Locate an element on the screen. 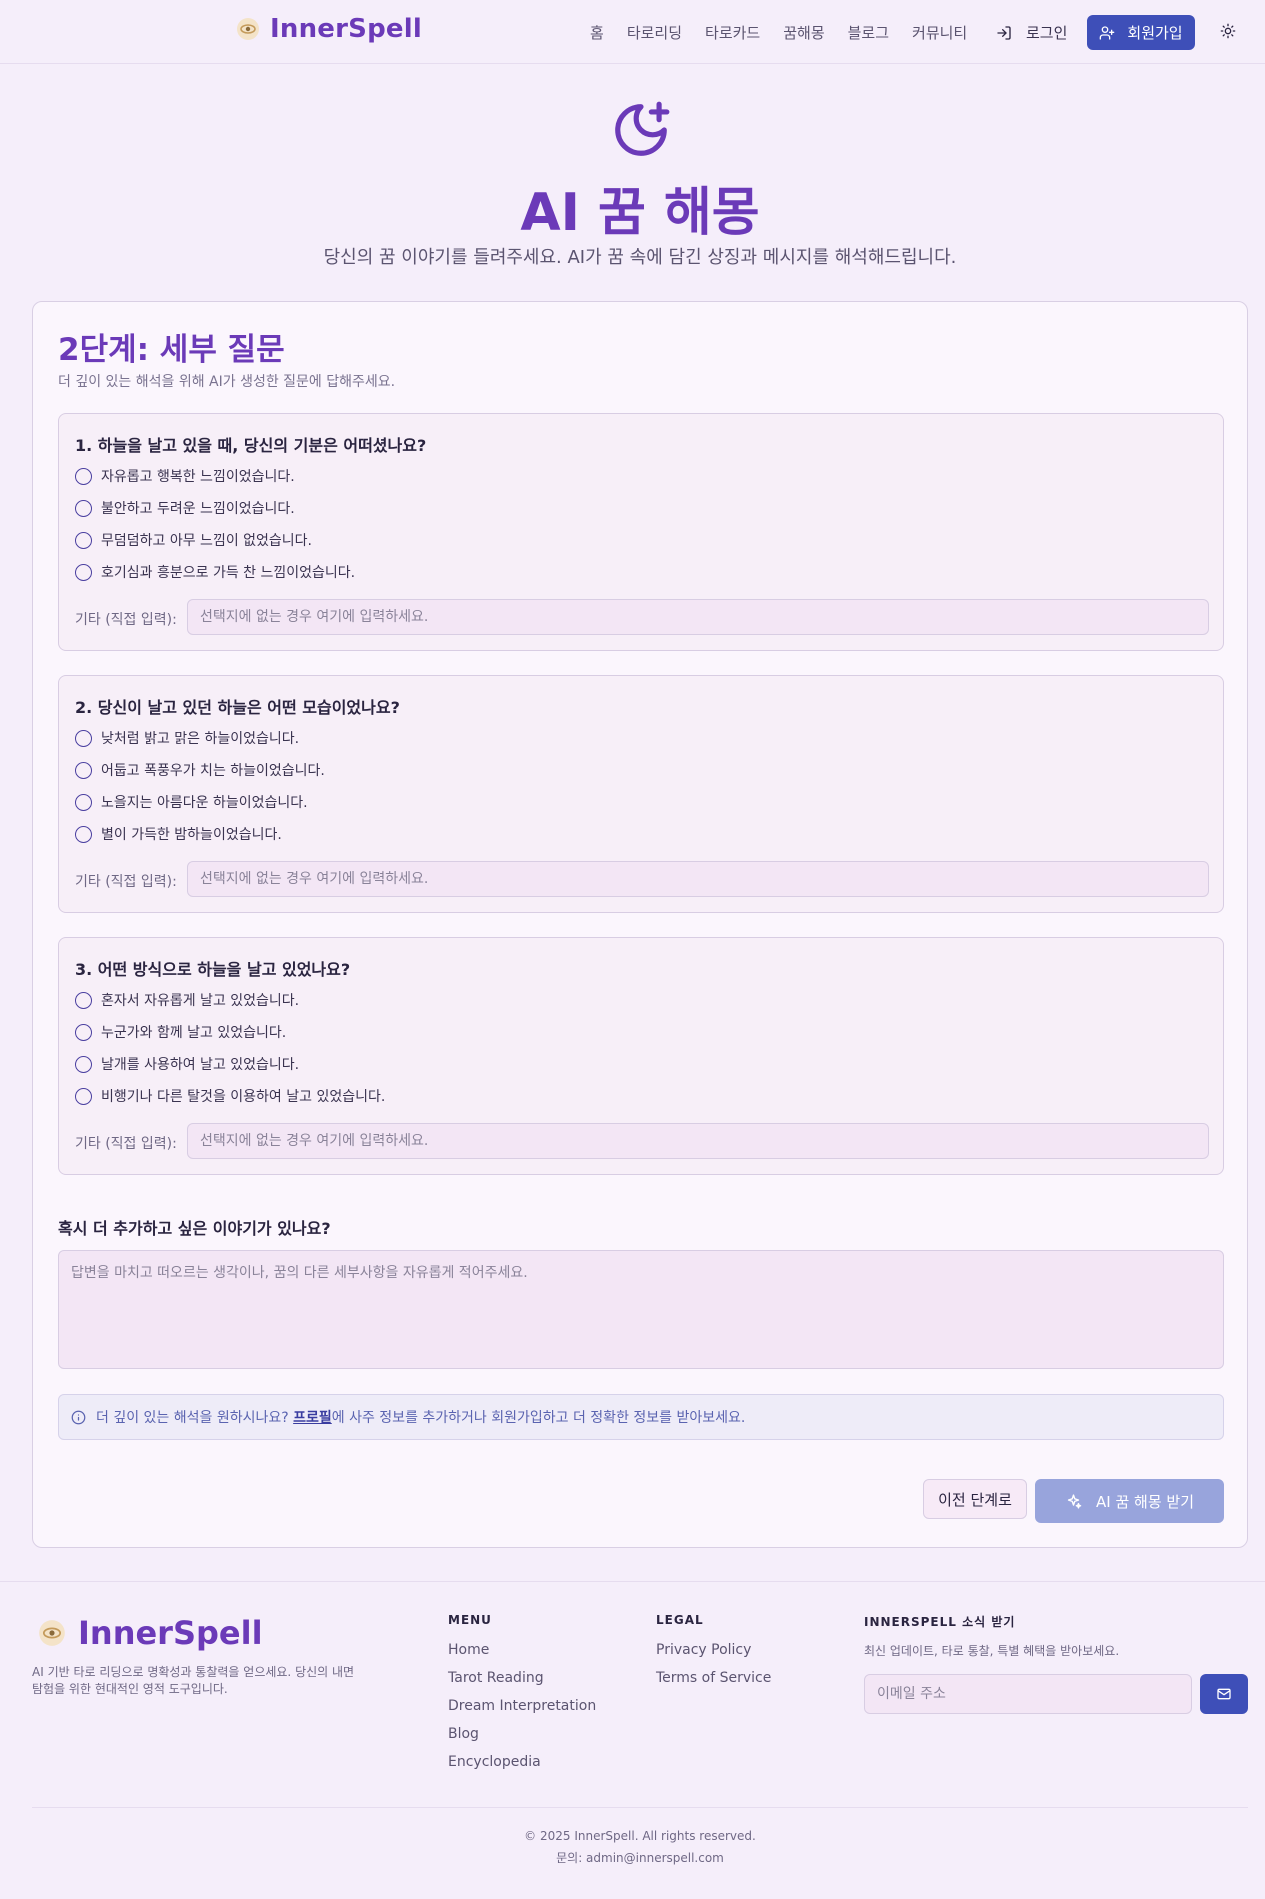  footer-link-blog: Blog is located at coordinates (463, 1734).